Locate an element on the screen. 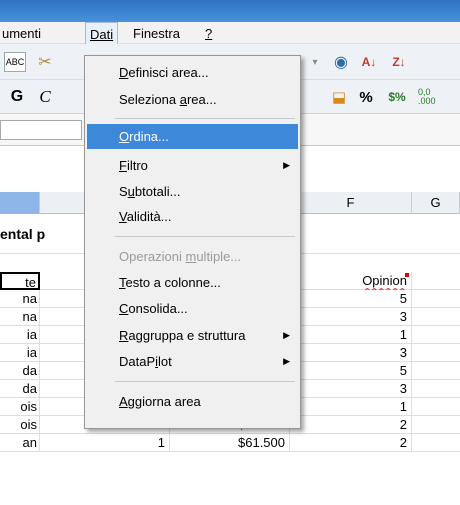 This screenshot has height=505, width=460. sheet-title-cell: ental p is located at coordinates (22, 234).